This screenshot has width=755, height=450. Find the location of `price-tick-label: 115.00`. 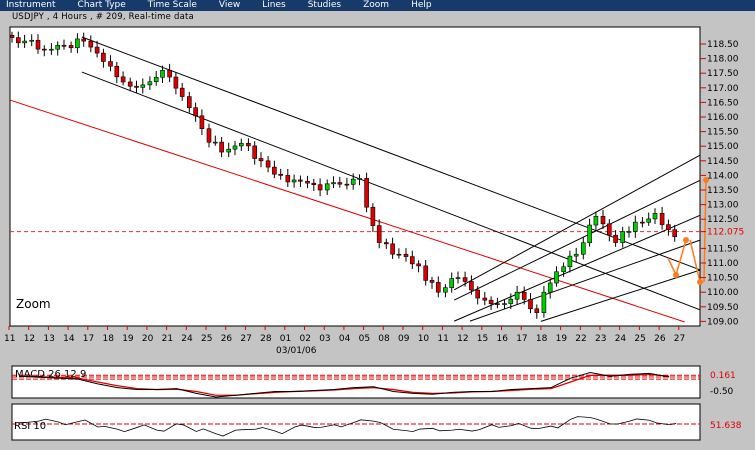

price-tick-label: 115.00 is located at coordinates (723, 147).